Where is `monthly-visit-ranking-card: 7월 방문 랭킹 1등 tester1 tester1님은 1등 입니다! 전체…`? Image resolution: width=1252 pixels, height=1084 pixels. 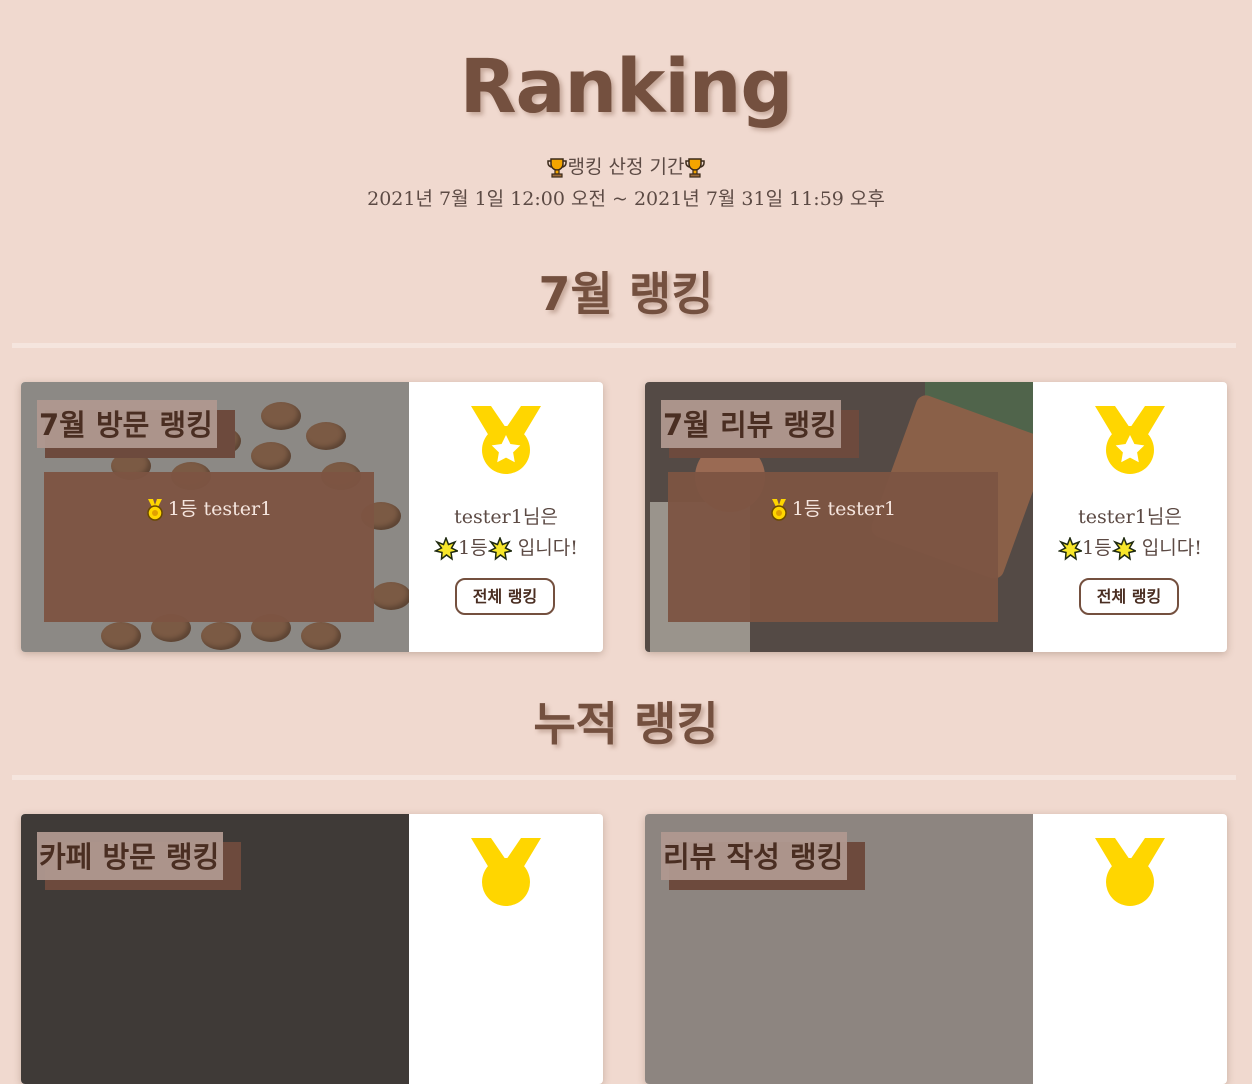 monthly-visit-ranking-card: 7월 방문 랭킹 1등 tester1 tester1님은 1등 입니다! 전체… is located at coordinates (312, 517).